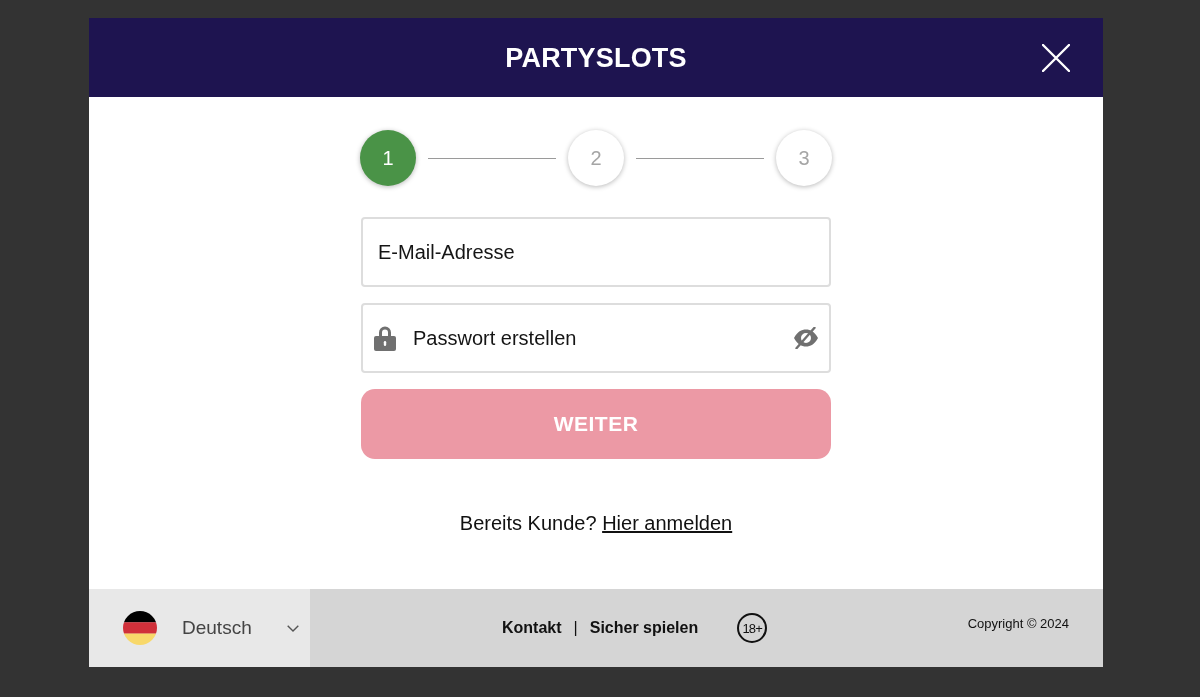 The image size is (1200, 697). What do you see at coordinates (596, 57) in the screenshot?
I see `brand-logo: PARTYSLOTS` at bounding box center [596, 57].